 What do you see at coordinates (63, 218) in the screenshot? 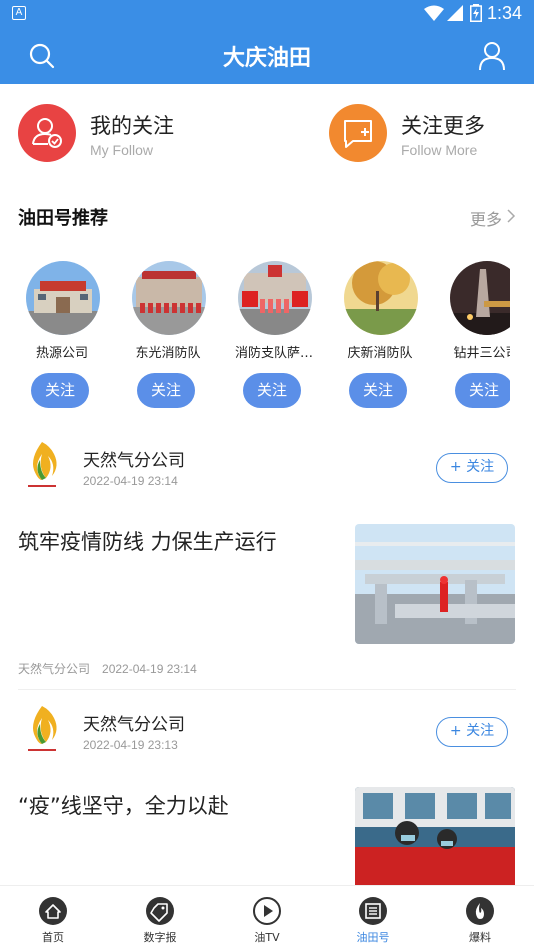
I see `section-title: 油田号推荐` at bounding box center [63, 218].